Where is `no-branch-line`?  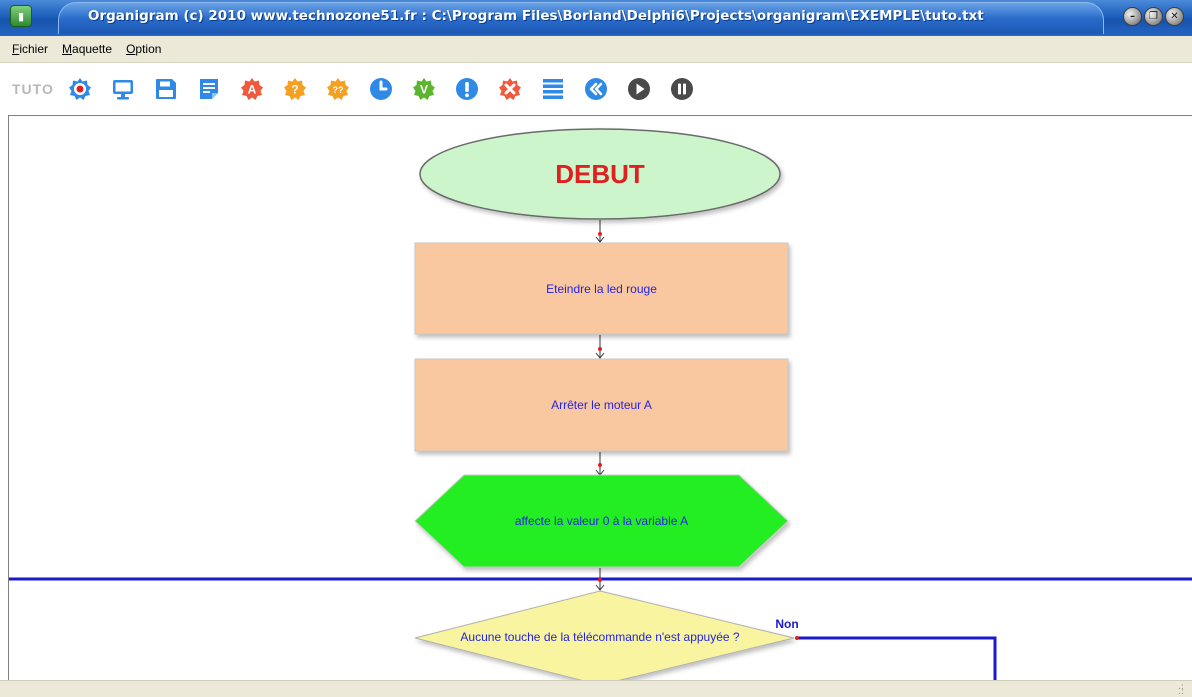 no-branch-line is located at coordinates (897, 658).